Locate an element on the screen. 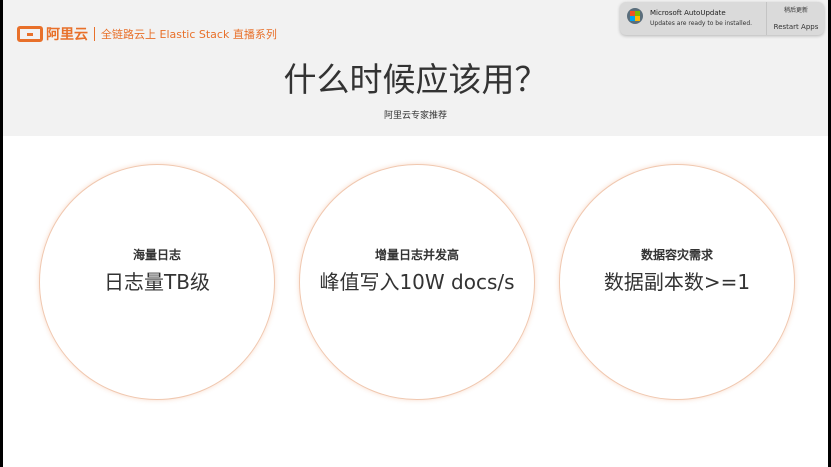 The width and height of the screenshot is (831, 467). brand-logo-text: 阿里云 is located at coordinates (67, 35).